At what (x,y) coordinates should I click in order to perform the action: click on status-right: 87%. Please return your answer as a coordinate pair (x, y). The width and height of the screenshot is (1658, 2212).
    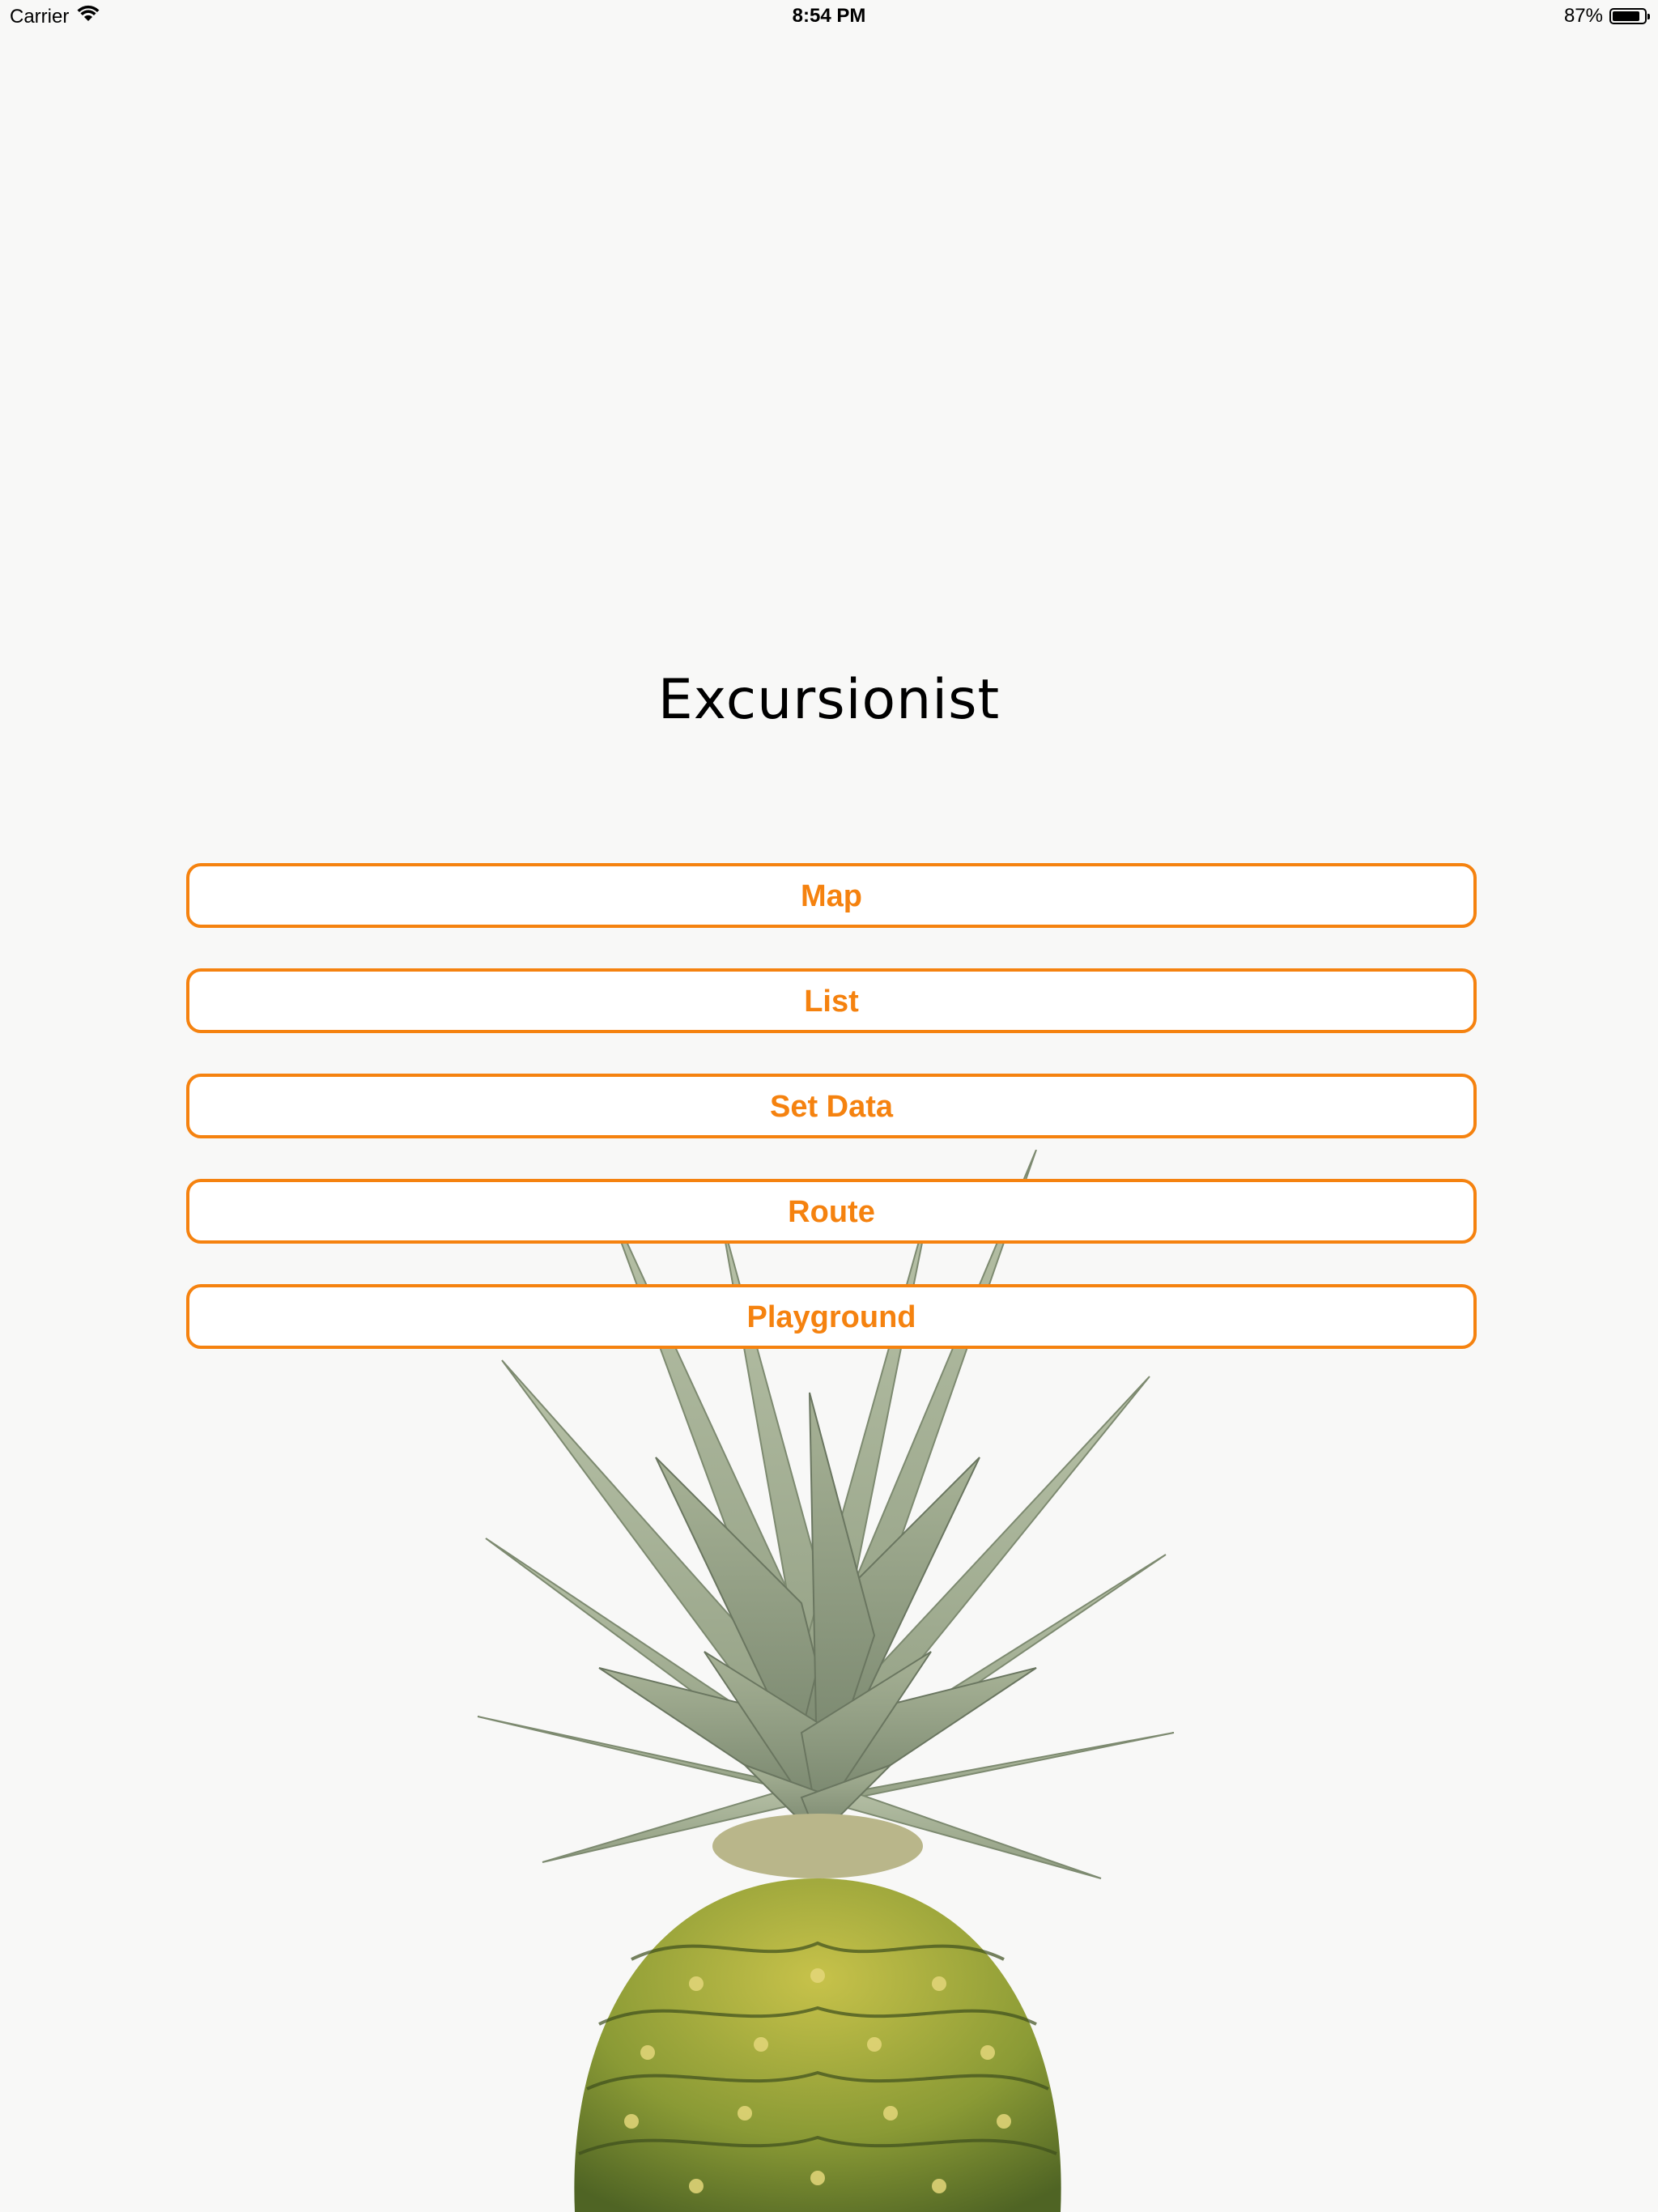
    Looking at the image, I should click on (1606, 16).